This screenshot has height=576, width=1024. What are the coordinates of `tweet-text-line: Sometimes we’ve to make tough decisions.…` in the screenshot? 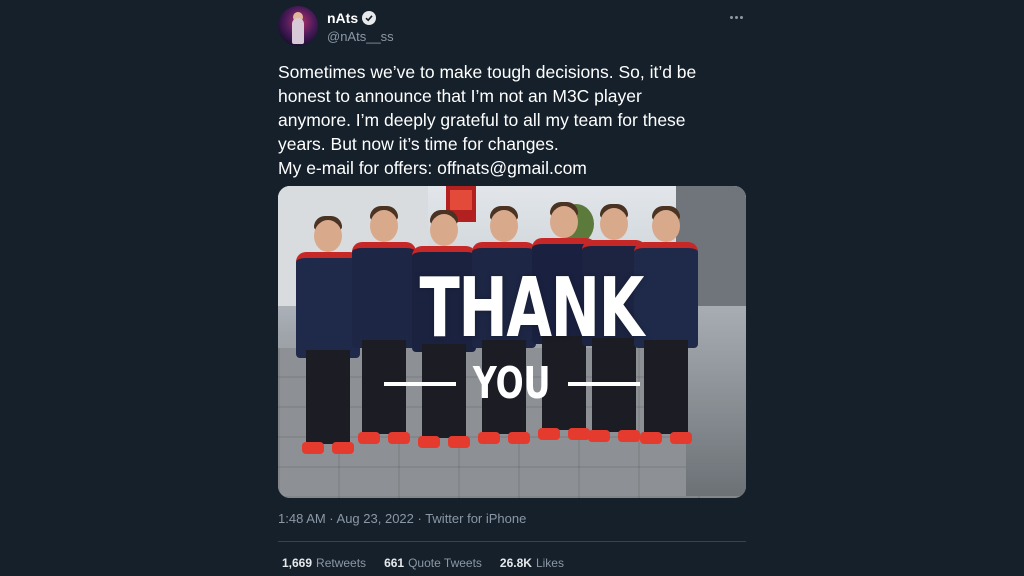 It's located at (487, 72).